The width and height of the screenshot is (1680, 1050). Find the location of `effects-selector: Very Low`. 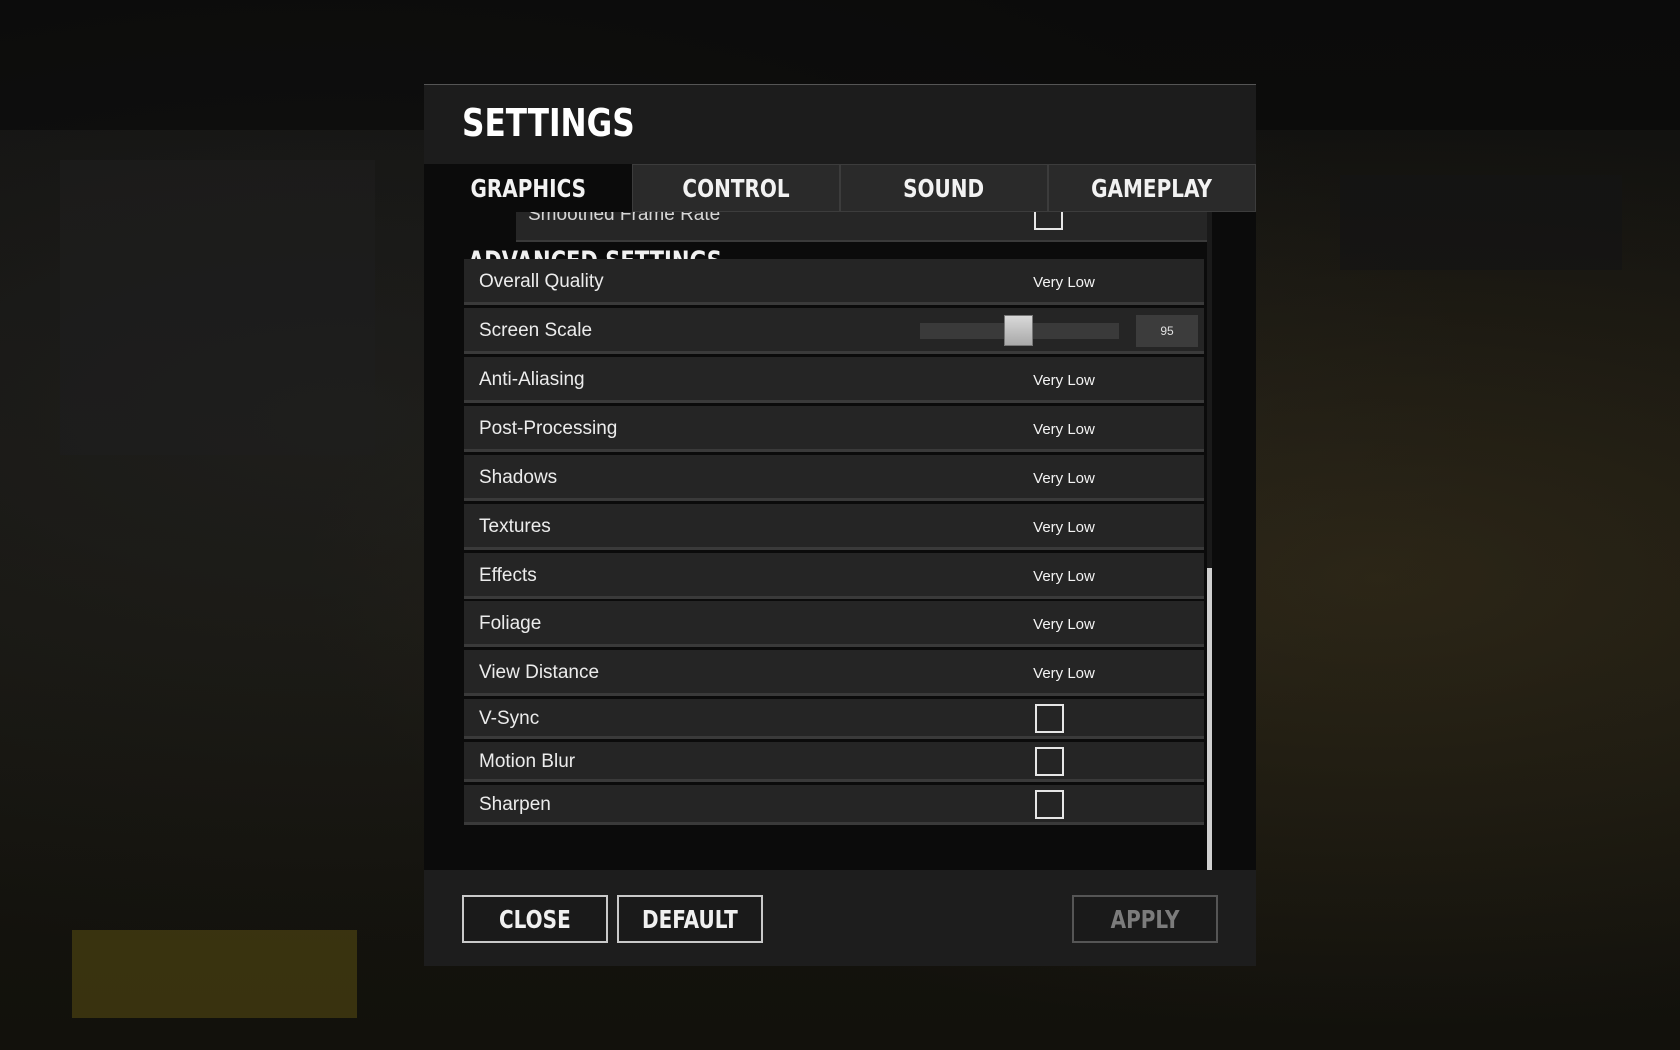

effects-selector: Very Low is located at coordinates (1064, 576).